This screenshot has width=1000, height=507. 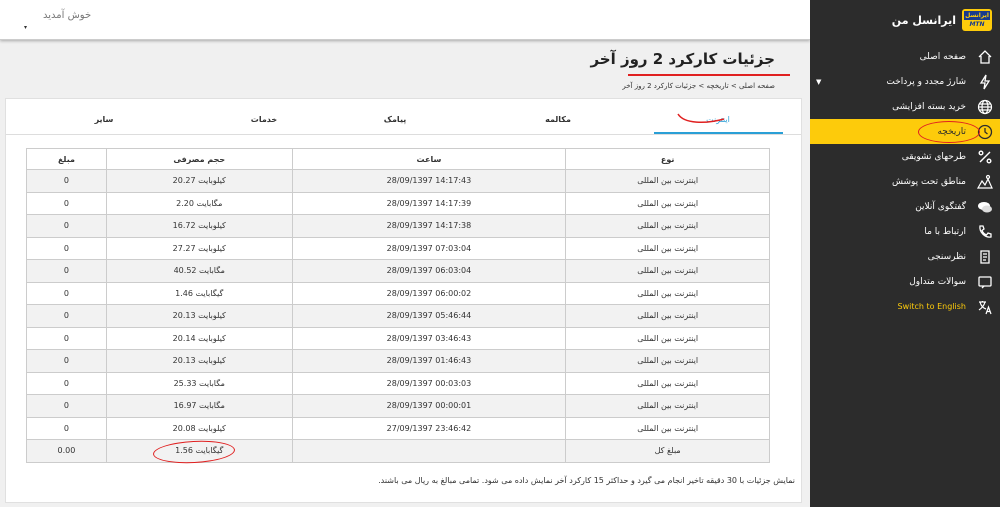 I want to click on volume-cell: 25.33 مگابایت, so click(x=199, y=383).